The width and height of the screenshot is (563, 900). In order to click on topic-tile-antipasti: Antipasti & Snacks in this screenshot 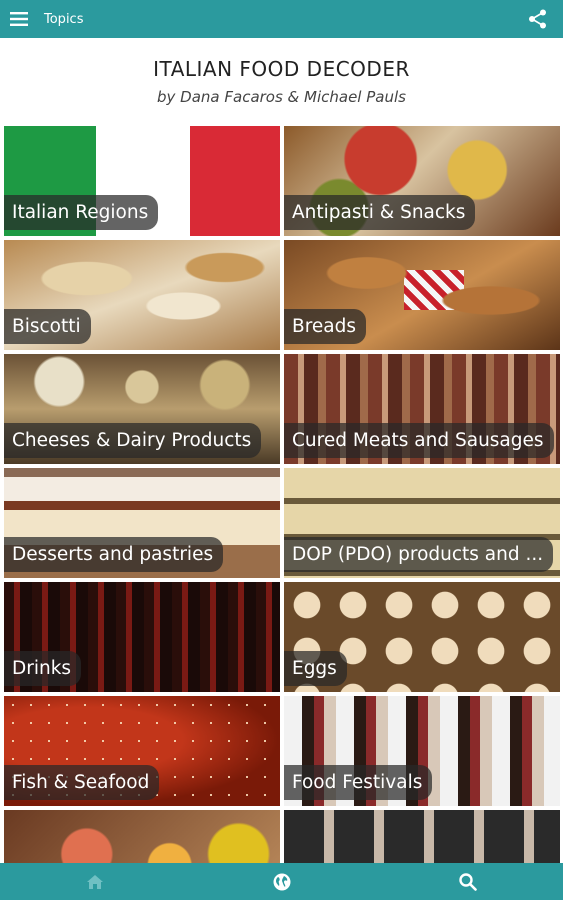, I will do `click(422, 181)`.